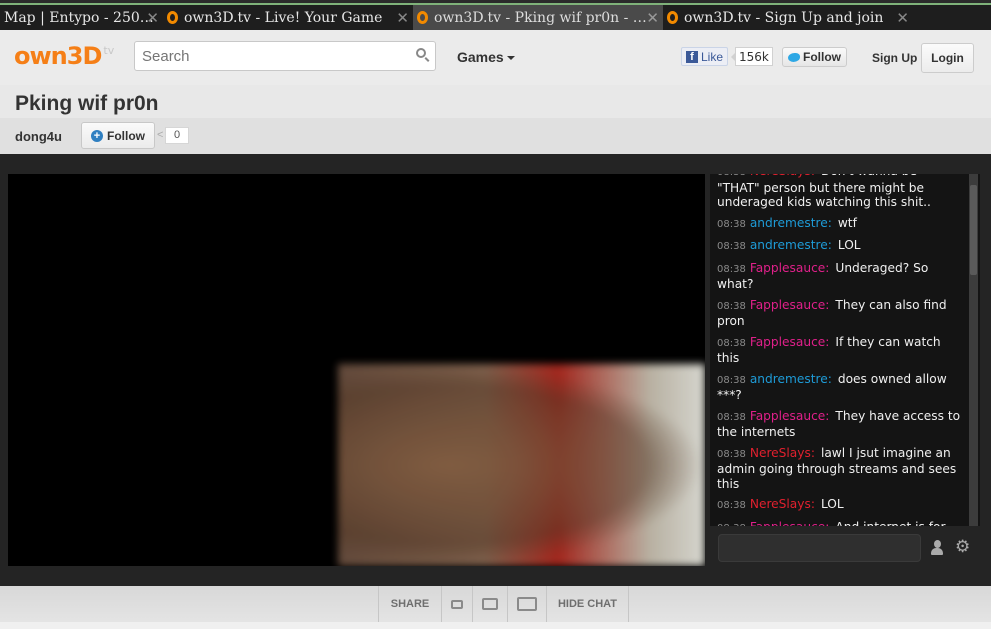  Describe the element at coordinates (894, 58) in the screenshot. I see `signup-link: Sign Up` at that location.